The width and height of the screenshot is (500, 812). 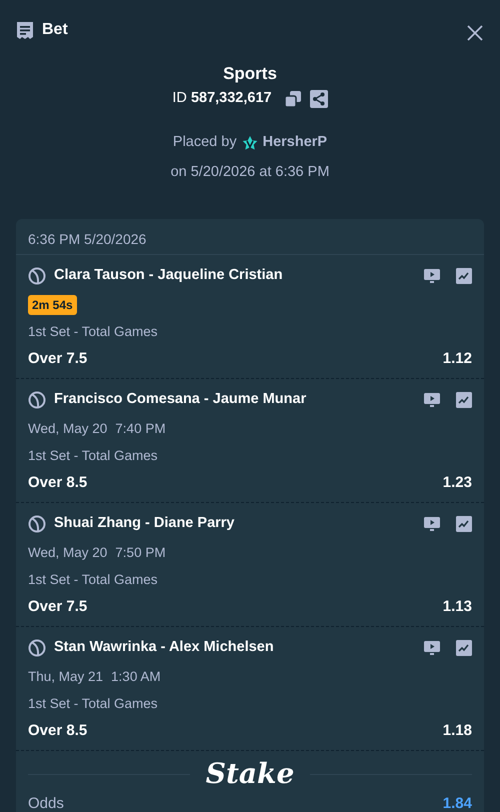 I want to click on leg-odds: 1.13, so click(x=457, y=606).